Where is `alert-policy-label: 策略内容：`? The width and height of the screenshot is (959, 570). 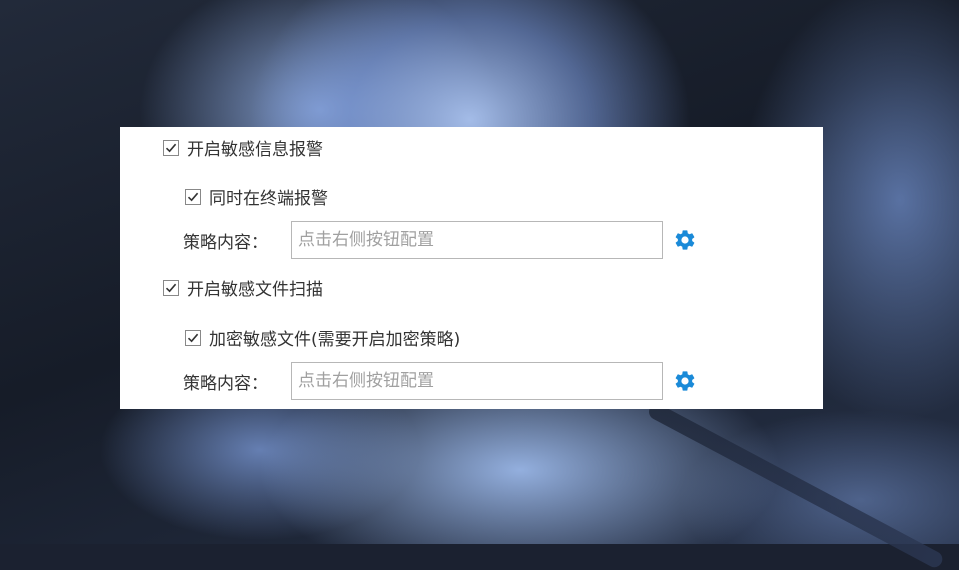 alert-policy-label: 策略内容： is located at coordinates (225, 242).